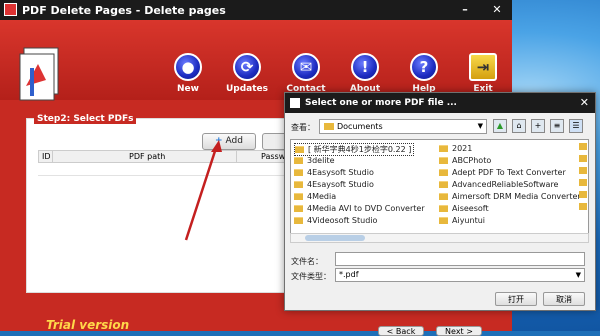 The height and width of the screenshot is (336, 600). I want to click on open-button: 打开, so click(516, 299).